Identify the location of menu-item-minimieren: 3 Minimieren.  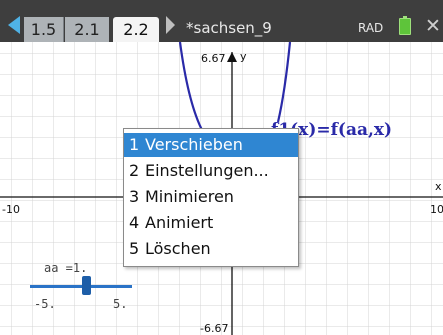
(211, 197).